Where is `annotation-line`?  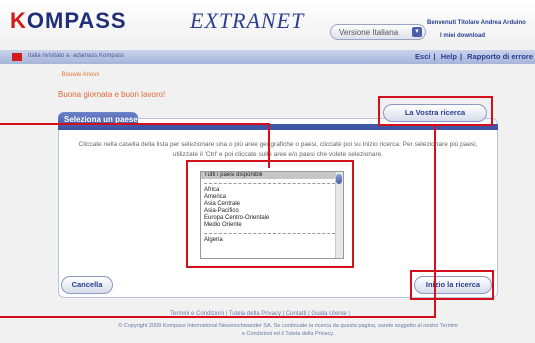
annotation-line is located at coordinates (135, 124).